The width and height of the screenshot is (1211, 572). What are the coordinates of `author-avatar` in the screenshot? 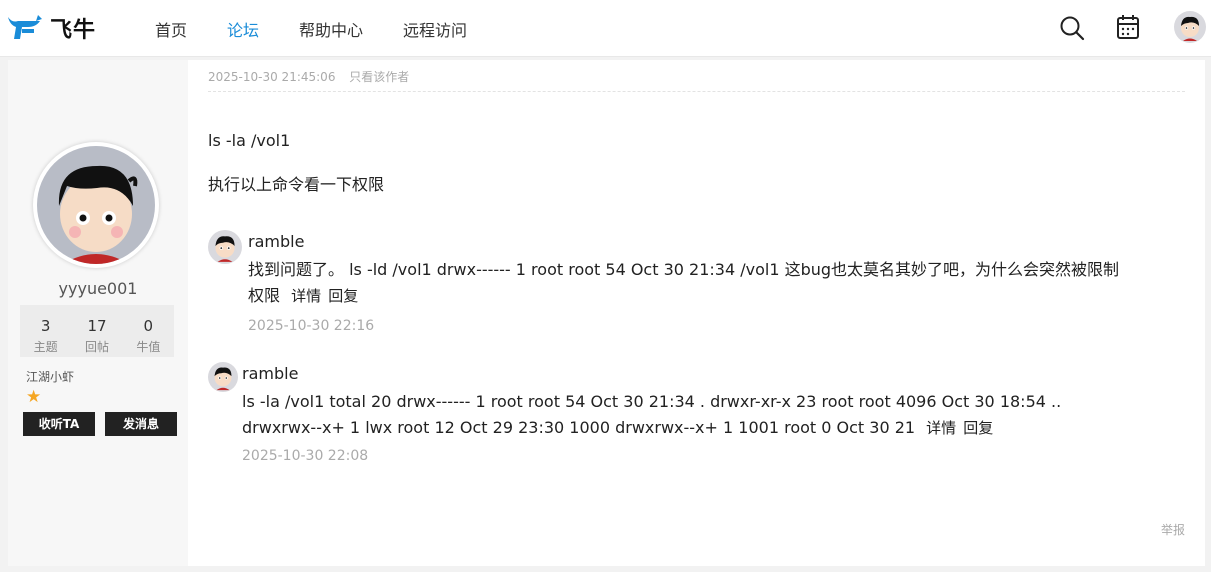 It's located at (96, 205).